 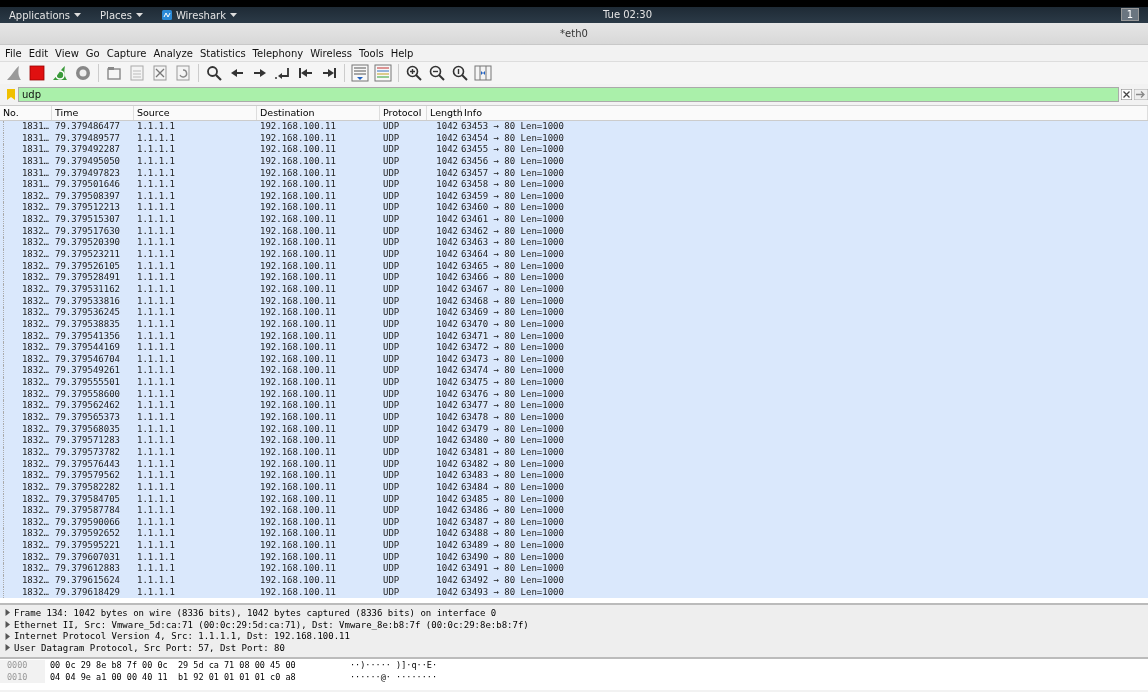 I want to click on column-header: Protocol, so click(x=403, y=113).